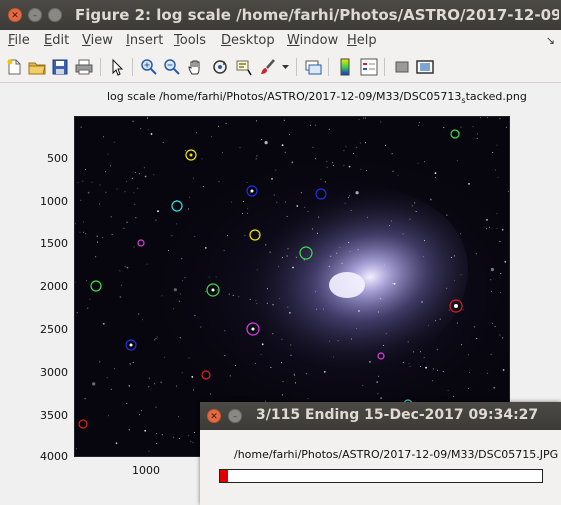  What do you see at coordinates (285, 67) in the screenshot?
I see `dropdown-arrow-icon` at bounding box center [285, 67].